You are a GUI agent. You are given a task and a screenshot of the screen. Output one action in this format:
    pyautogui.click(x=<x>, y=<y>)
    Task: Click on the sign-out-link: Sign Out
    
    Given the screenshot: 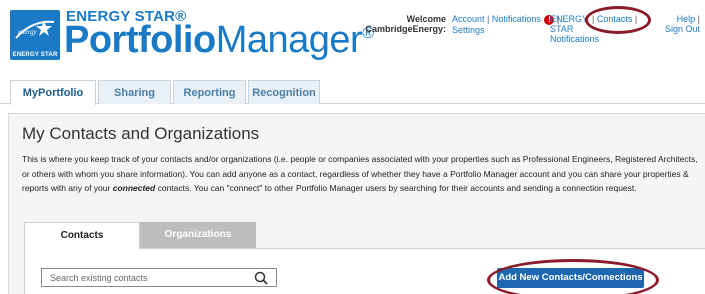 What is the action you would take?
    pyautogui.click(x=682, y=29)
    